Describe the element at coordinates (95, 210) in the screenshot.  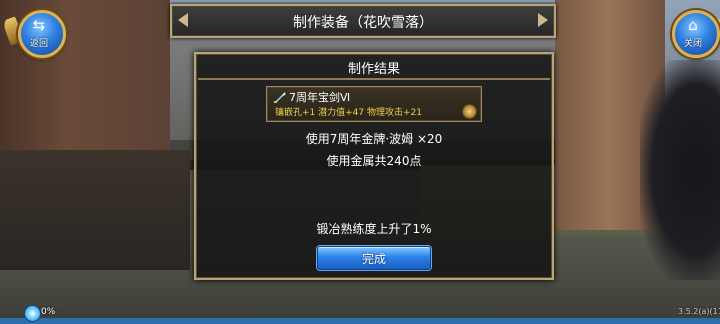
I see `left-wall-shadow` at that location.